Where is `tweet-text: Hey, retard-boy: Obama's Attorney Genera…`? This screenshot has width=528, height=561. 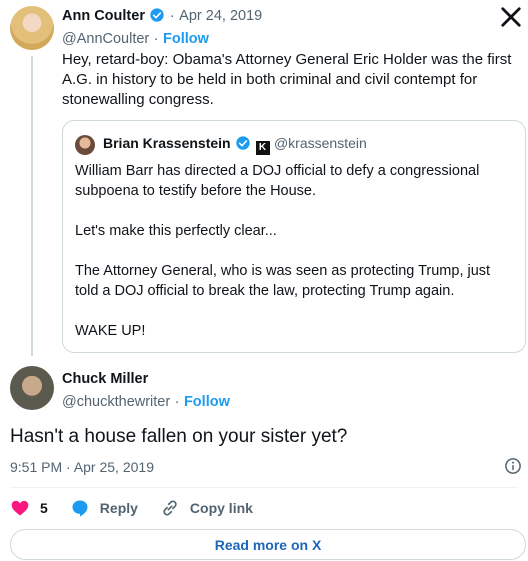
tweet-text: Hey, retard-boy: Obama's Attorney Genera… is located at coordinates (287, 79).